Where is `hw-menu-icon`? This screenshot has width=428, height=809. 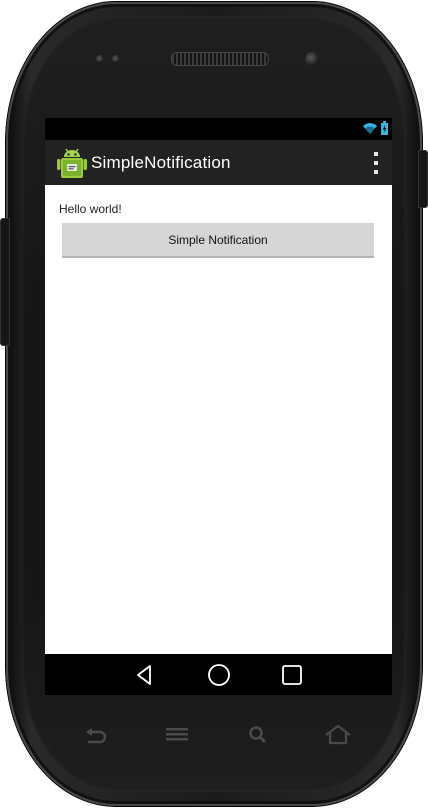
hw-menu-icon is located at coordinates (177, 735).